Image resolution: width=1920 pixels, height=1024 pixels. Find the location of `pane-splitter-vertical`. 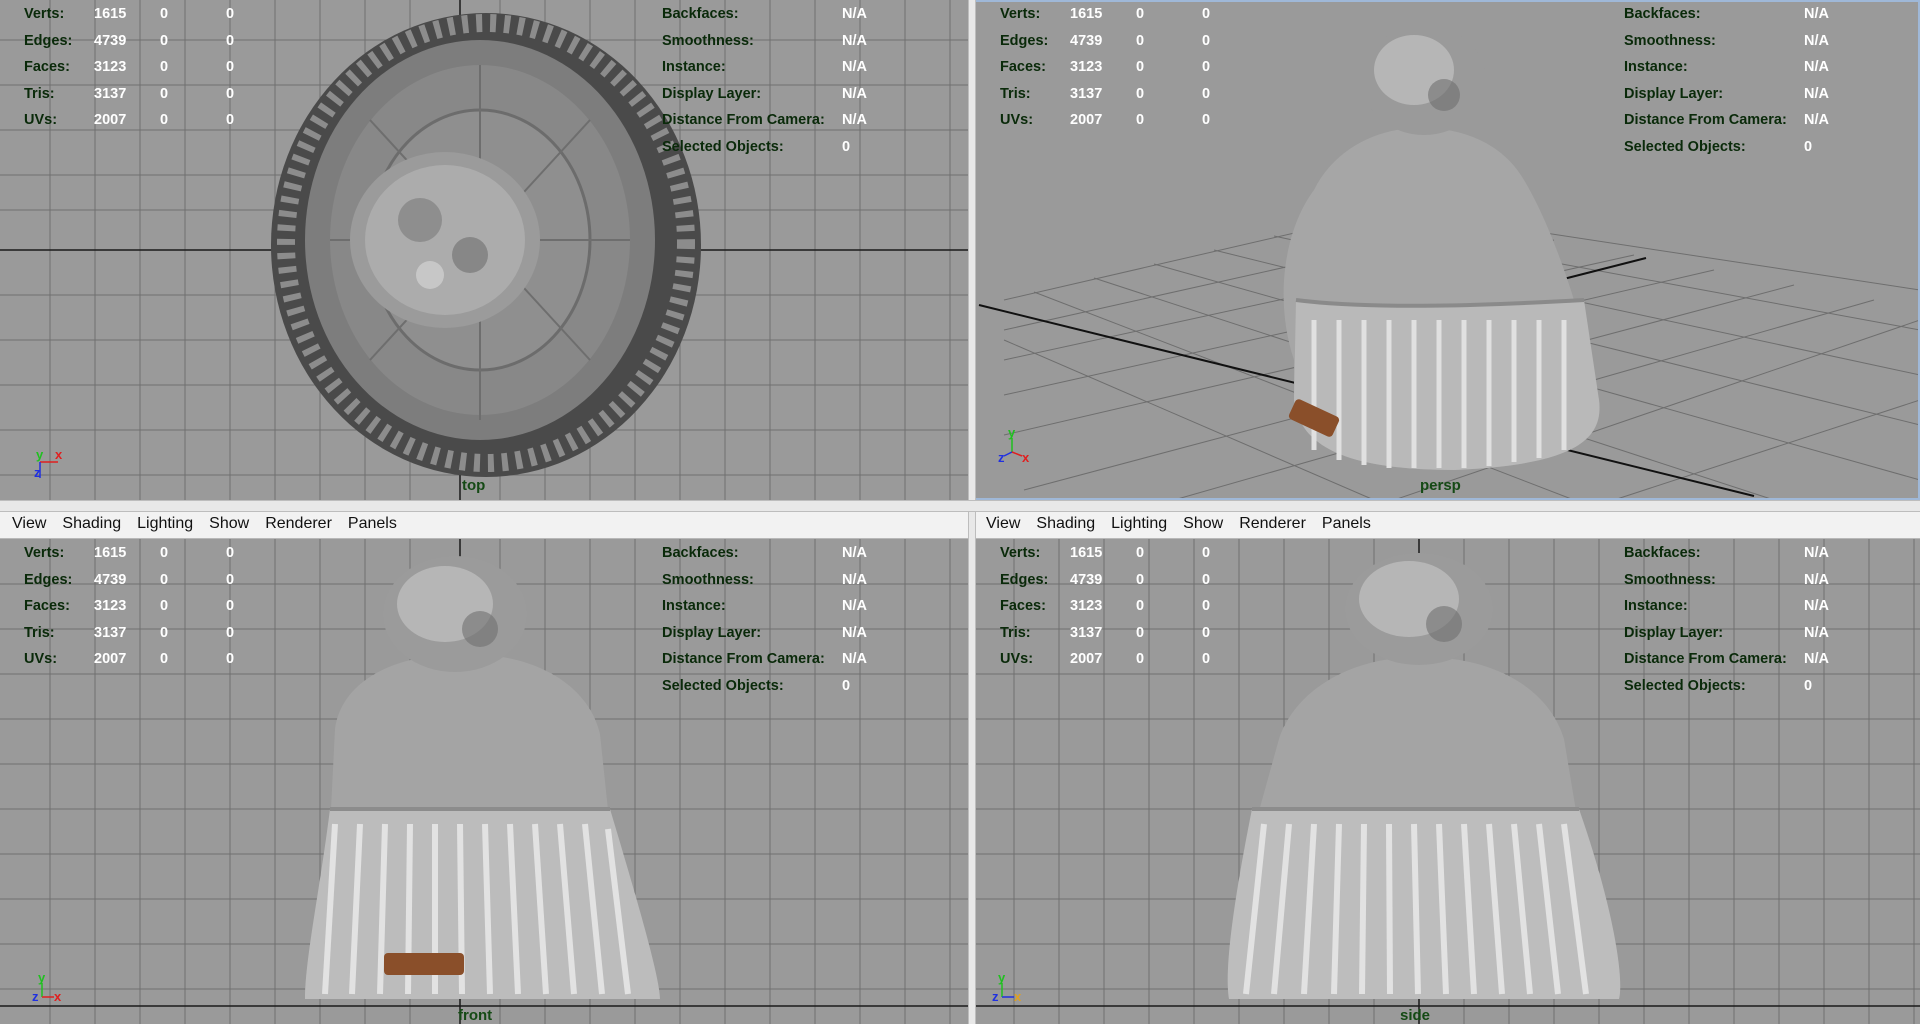

pane-splitter-vertical is located at coordinates (972, 512).